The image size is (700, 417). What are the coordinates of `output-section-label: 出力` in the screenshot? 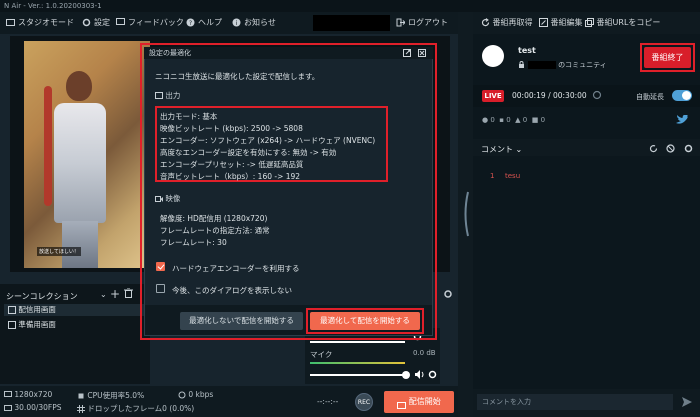 It's located at (173, 95).